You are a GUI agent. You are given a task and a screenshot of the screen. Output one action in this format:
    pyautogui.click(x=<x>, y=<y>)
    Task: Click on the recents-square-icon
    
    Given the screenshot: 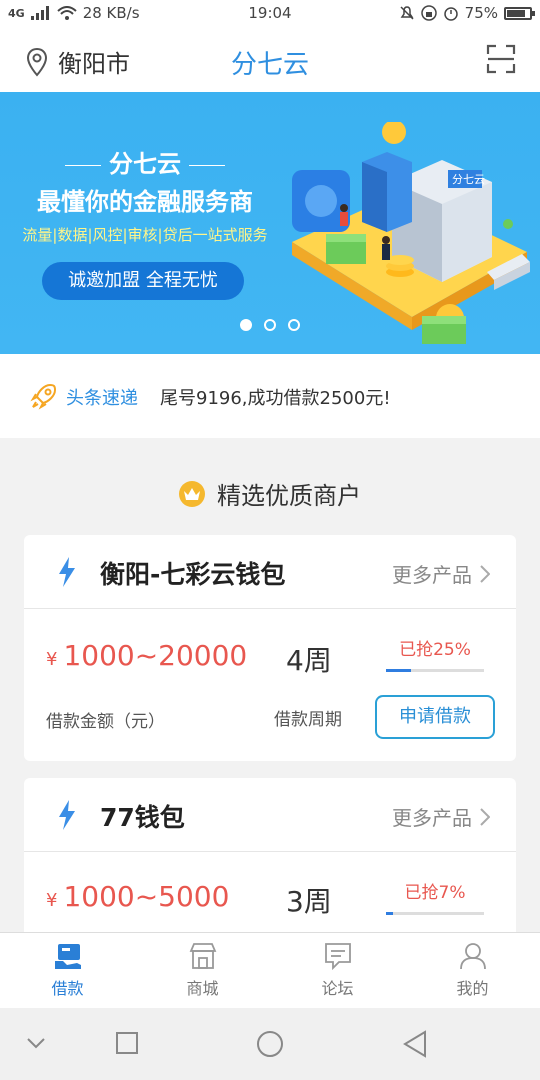 What is the action you would take?
    pyautogui.click(x=127, y=1043)
    